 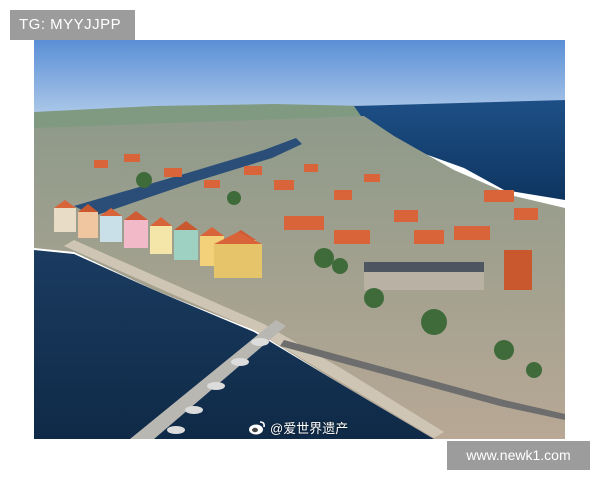 I want to click on weibo-watermark-text: @爱世界遗产, so click(x=309, y=428).